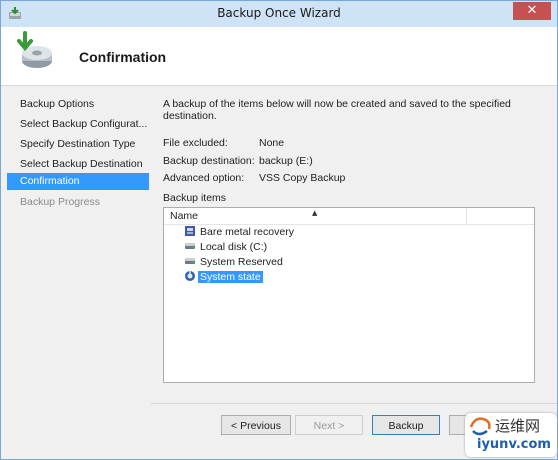  Describe the element at coordinates (272, 143) in the screenshot. I see `file-excluded-value: None` at that location.